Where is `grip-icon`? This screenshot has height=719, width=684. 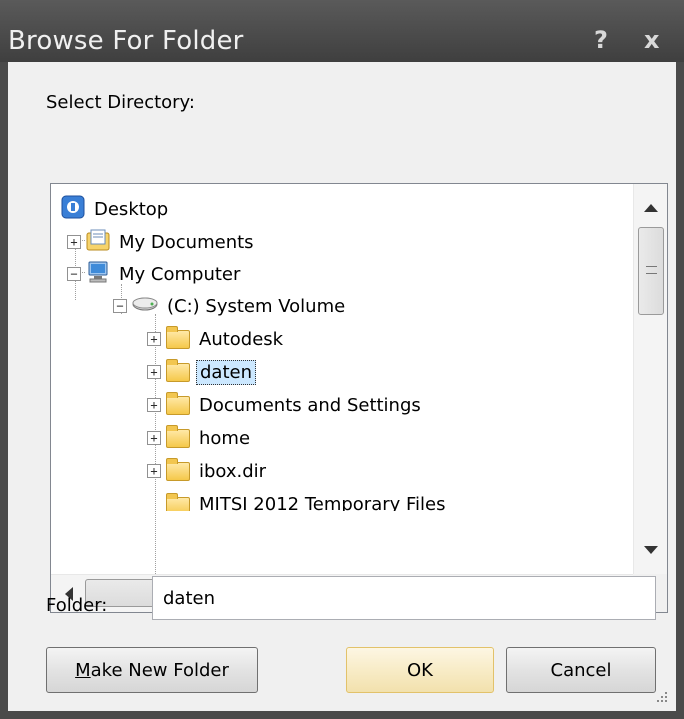 grip-icon is located at coordinates (651, 270).